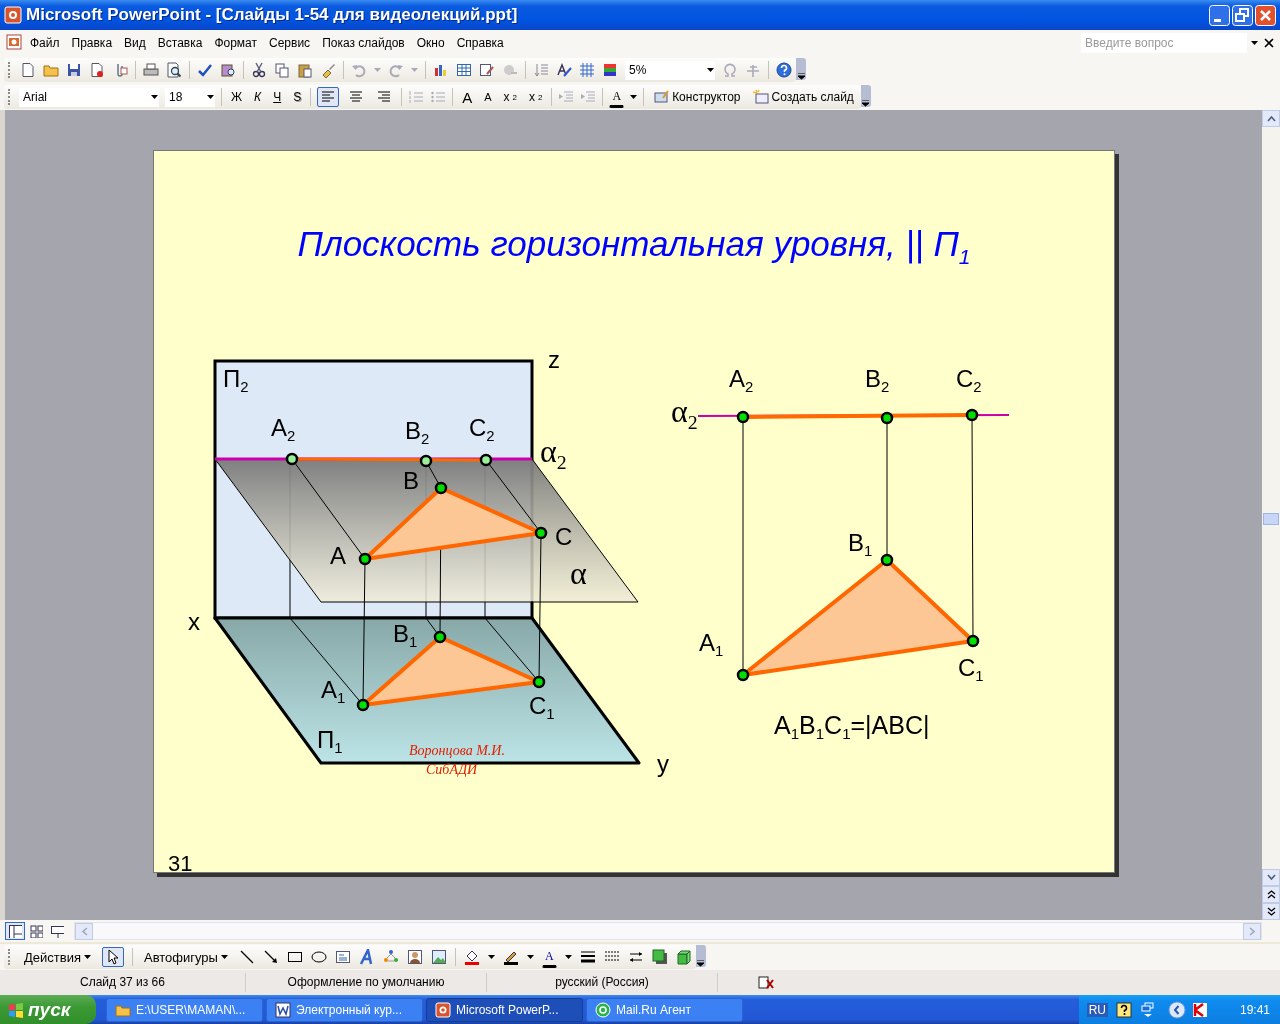  I want to click on line-color-icon, so click(510, 957).